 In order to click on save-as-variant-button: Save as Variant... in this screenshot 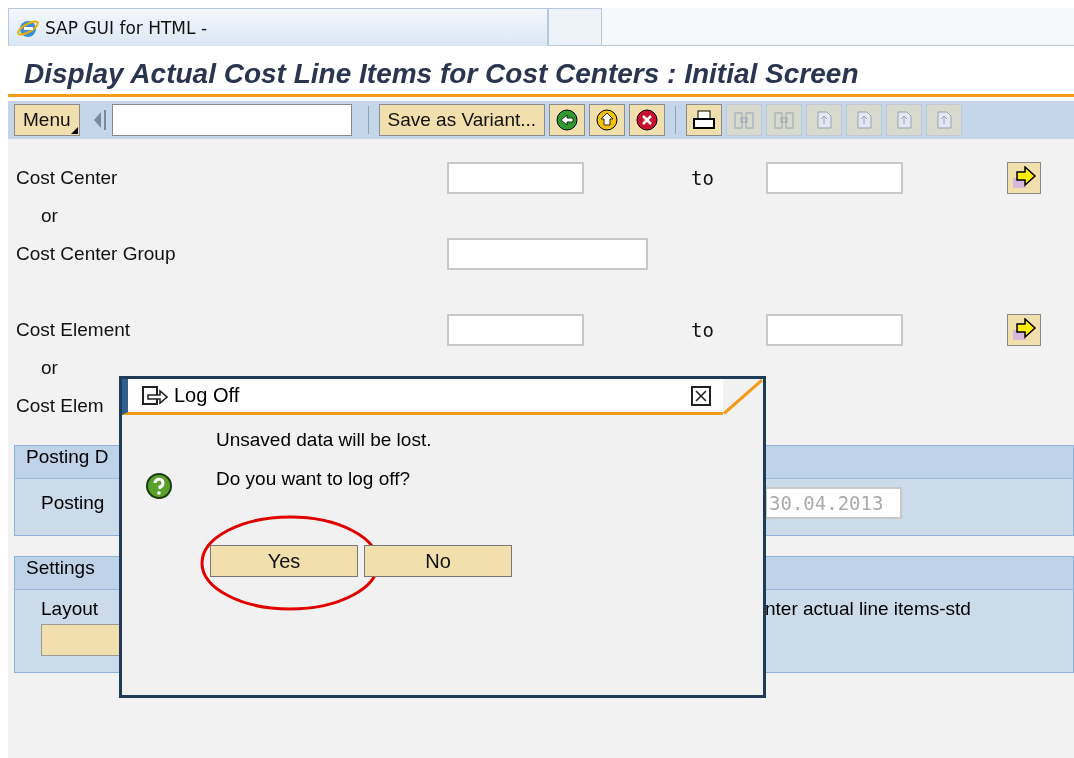, I will do `click(462, 120)`.